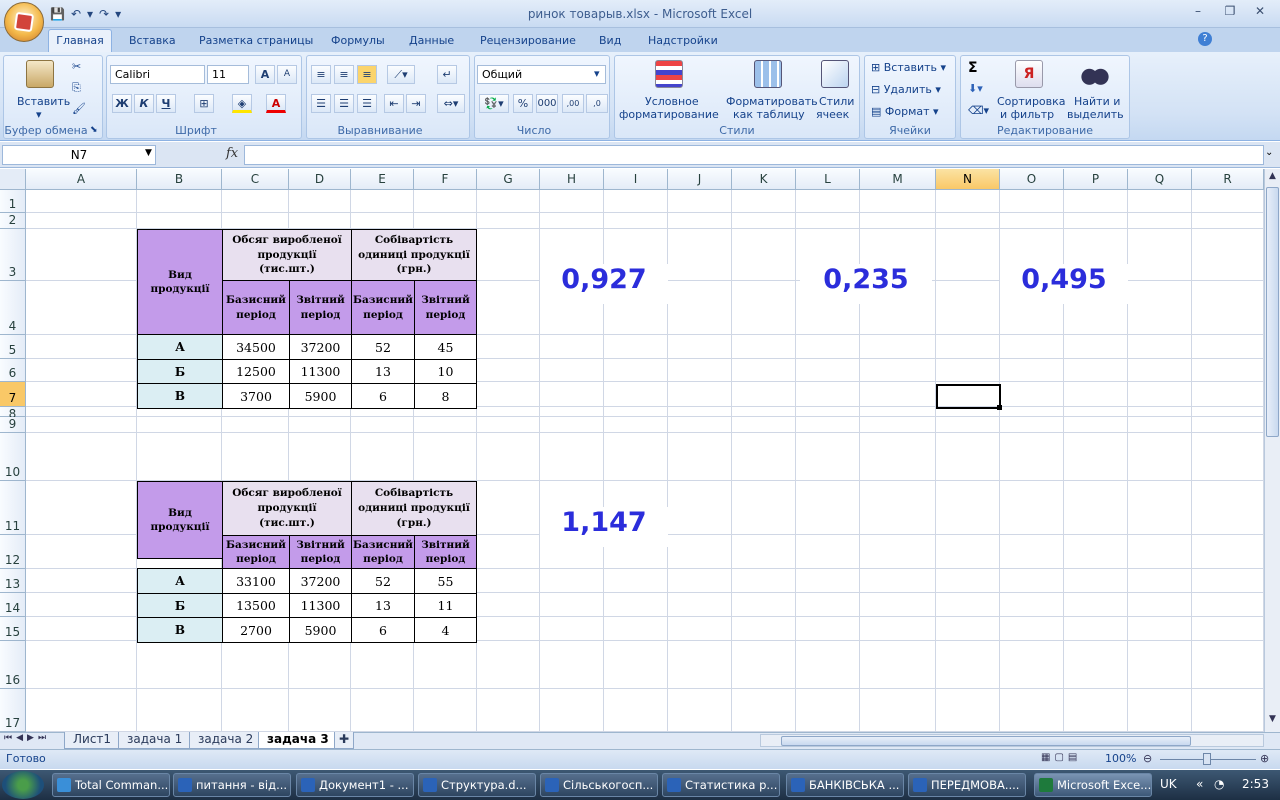 This screenshot has height=800, width=1280. I want to click on table2-cell-v2: 37200, so click(320, 581).